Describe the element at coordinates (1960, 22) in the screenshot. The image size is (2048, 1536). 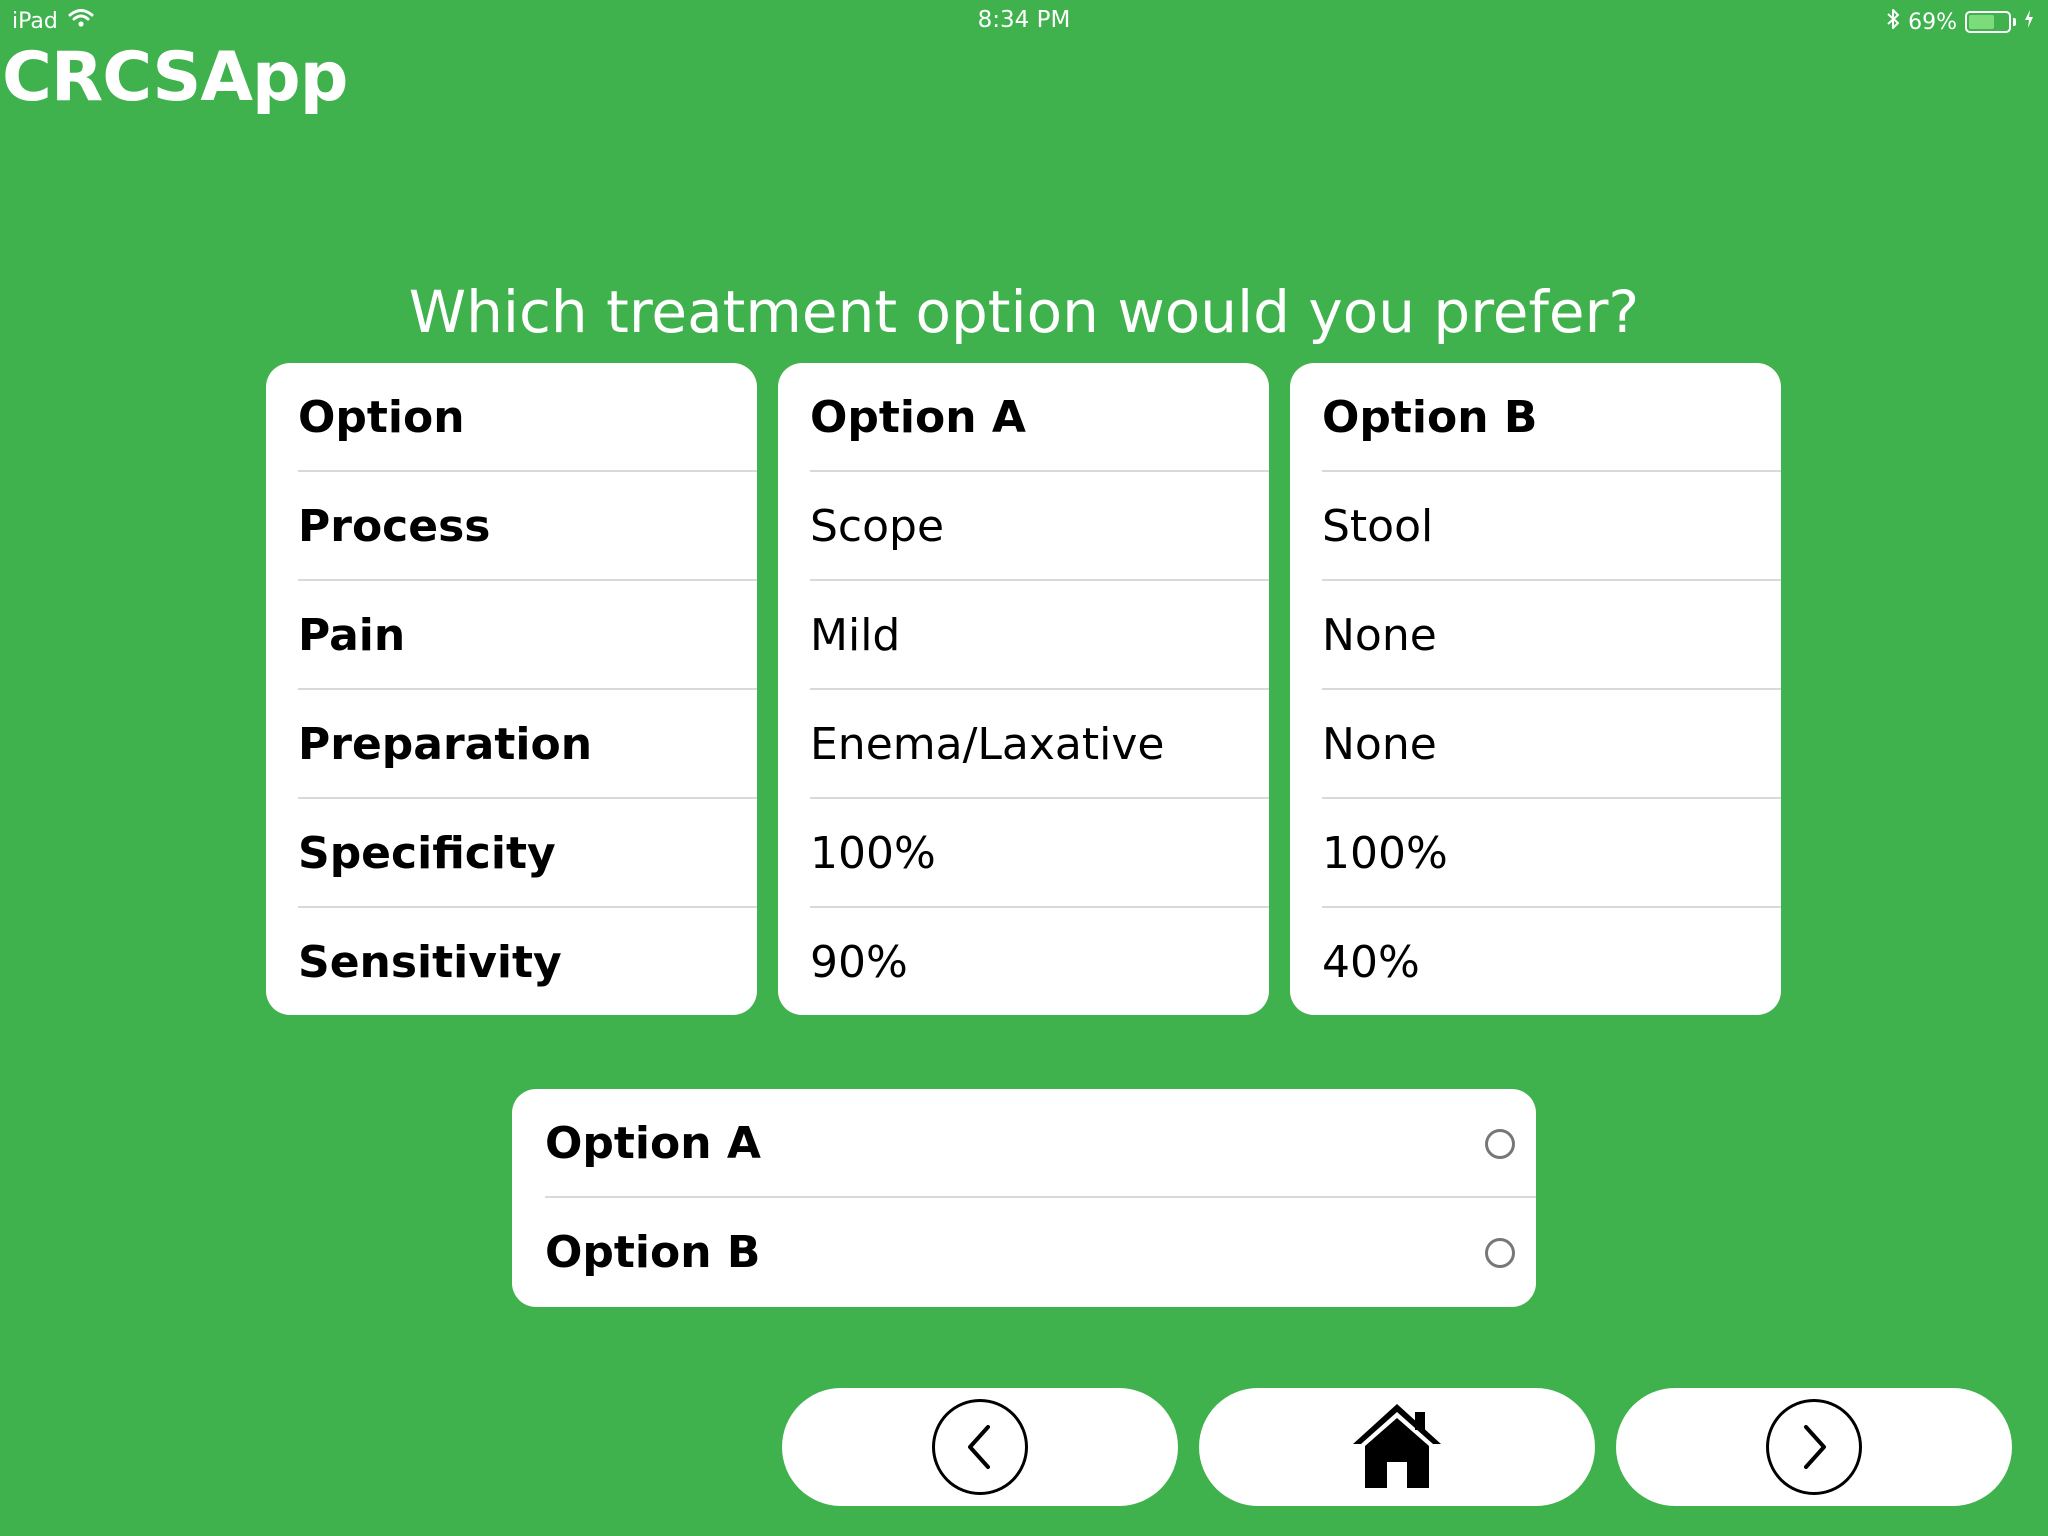
I see `status-right: 69%` at that location.